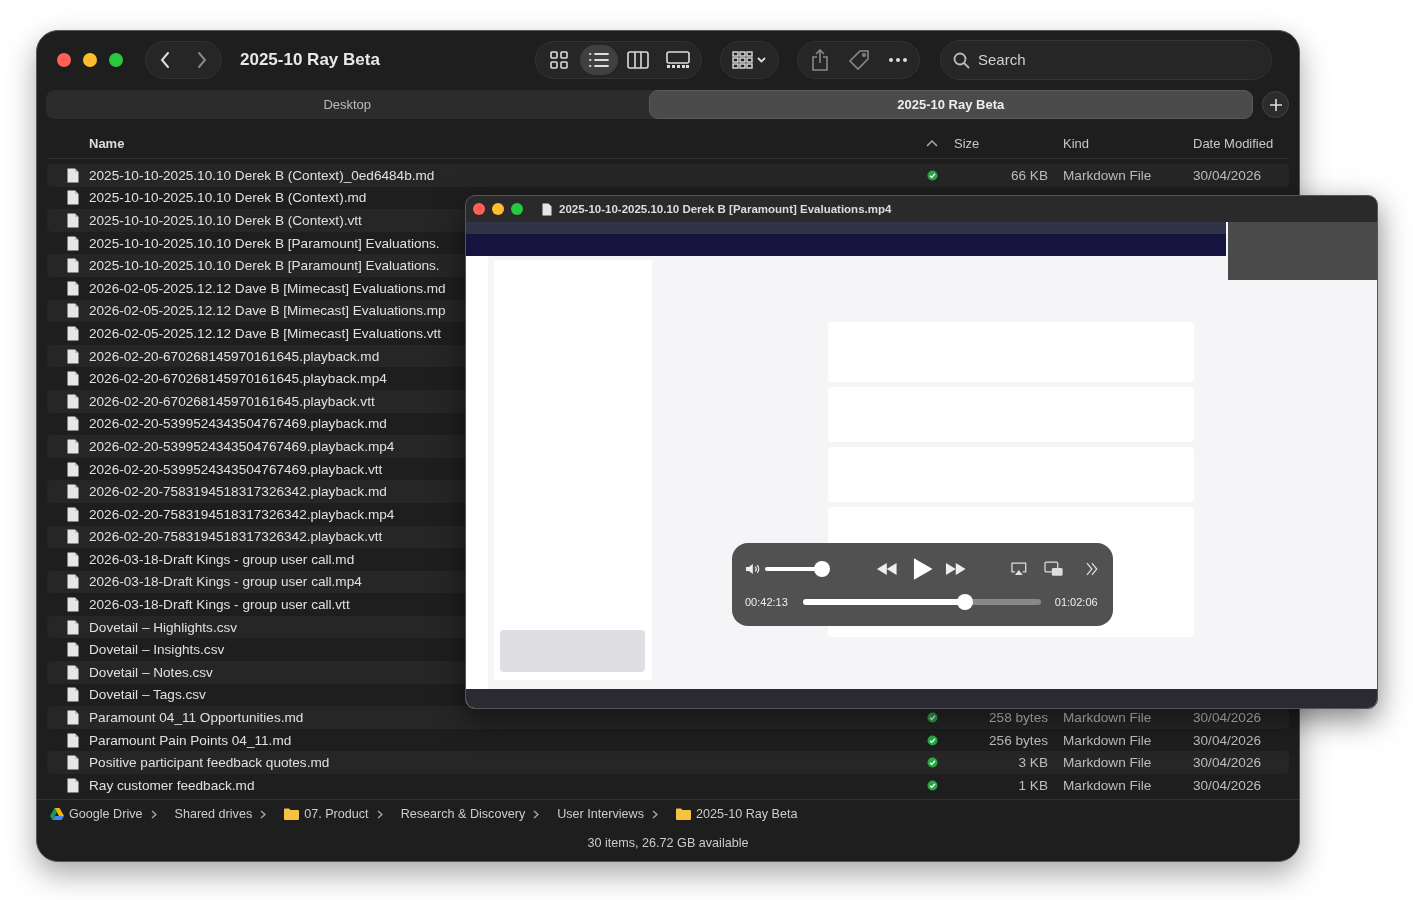  I want to click on plus-icon, so click(1275, 104).